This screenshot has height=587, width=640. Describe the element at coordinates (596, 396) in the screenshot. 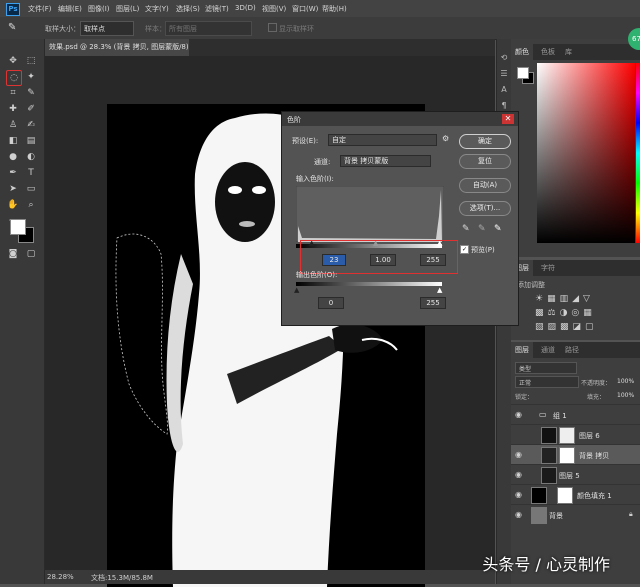

I see `fill-label: 填充：` at that location.